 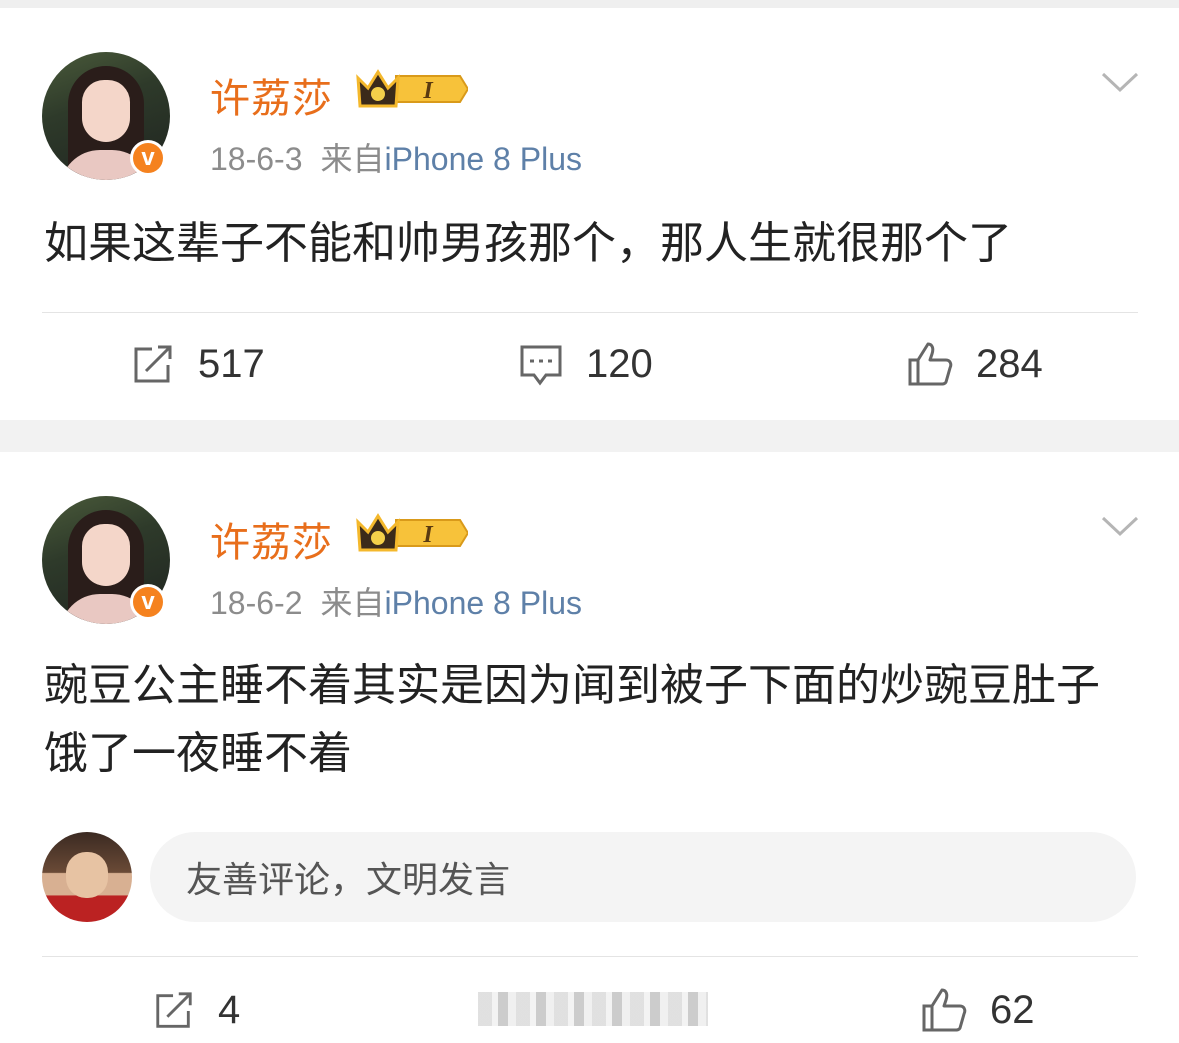 What do you see at coordinates (572, 719) in the screenshot?
I see `post-text: 豌豆公主睡不着其实是因为闻到被子下面的炒豌豆肚子饿了一夜睡不着` at bounding box center [572, 719].